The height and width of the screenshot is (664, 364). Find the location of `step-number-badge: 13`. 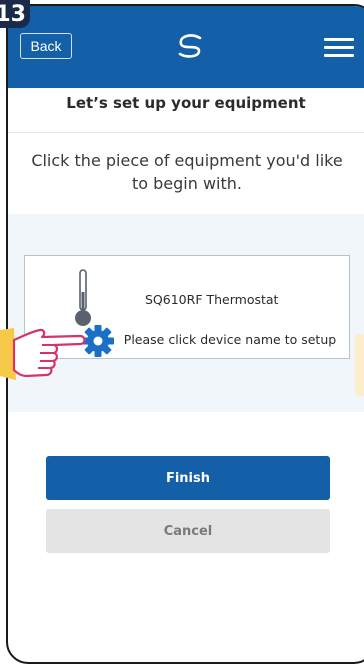

step-number-badge: 13 is located at coordinates (15, 14).